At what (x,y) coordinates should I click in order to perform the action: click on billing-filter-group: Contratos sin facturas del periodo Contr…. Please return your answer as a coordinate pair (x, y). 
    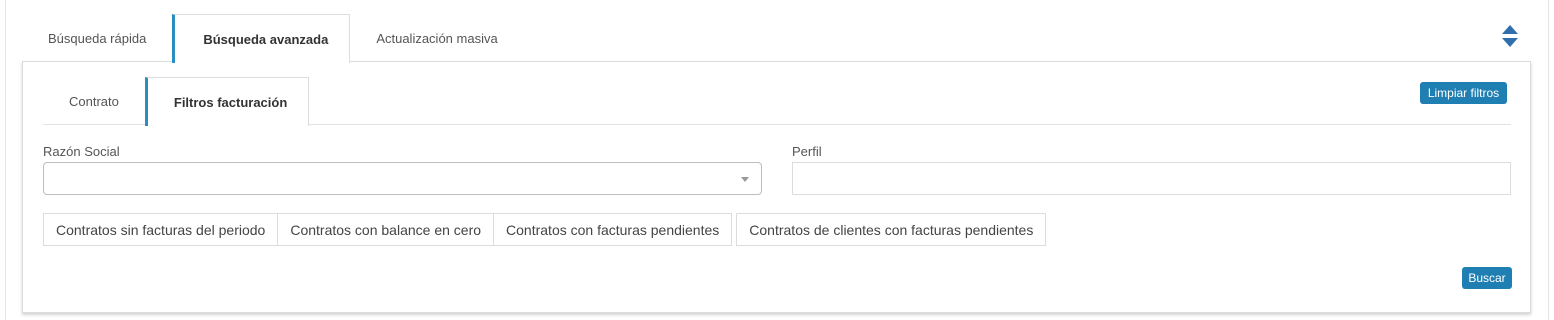
    Looking at the image, I should click on (545, 229).